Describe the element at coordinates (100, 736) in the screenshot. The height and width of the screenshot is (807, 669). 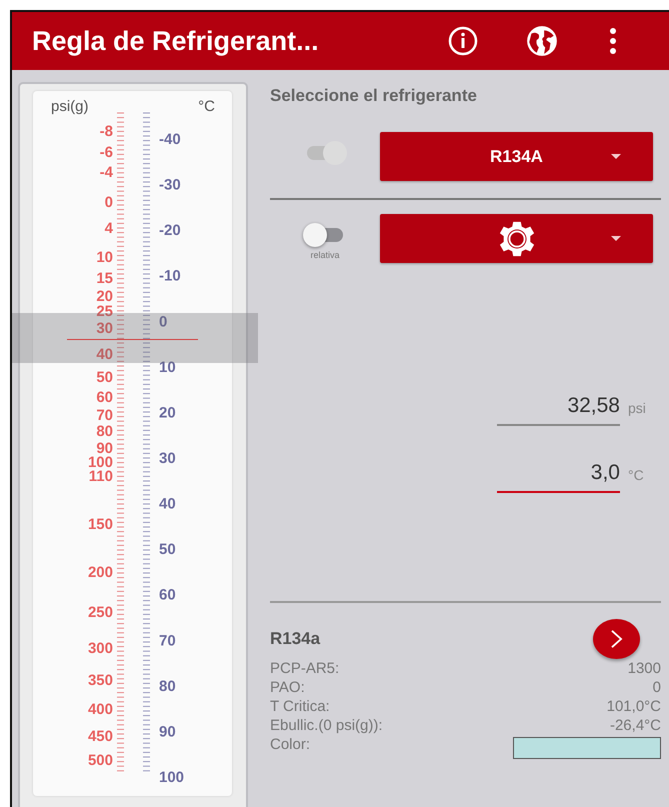
I see `psi-scale-label: 450` at that location.